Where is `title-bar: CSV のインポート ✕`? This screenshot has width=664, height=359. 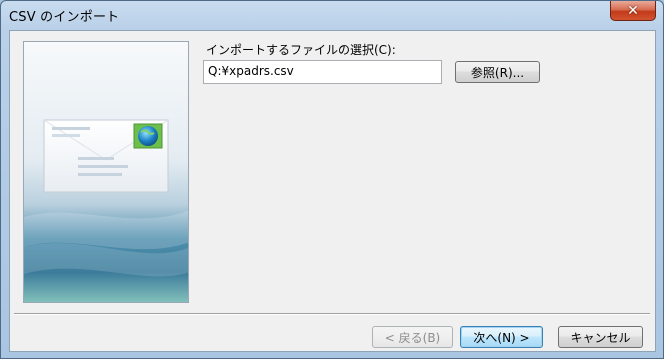
title-bar: CSV のインポート ✕ is located at coordinates (332, 15).